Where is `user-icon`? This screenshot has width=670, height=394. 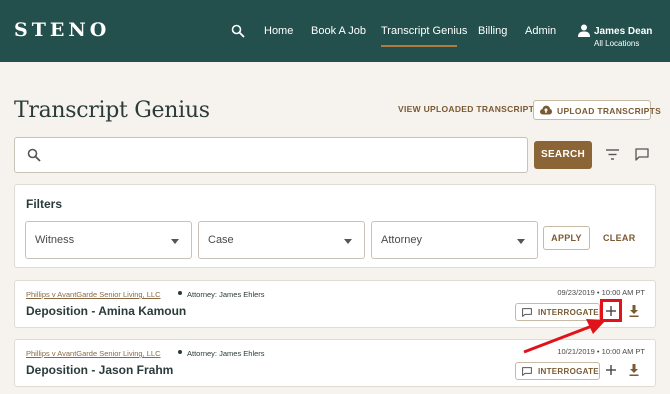 user-icon is located at coordinates (584, 30).